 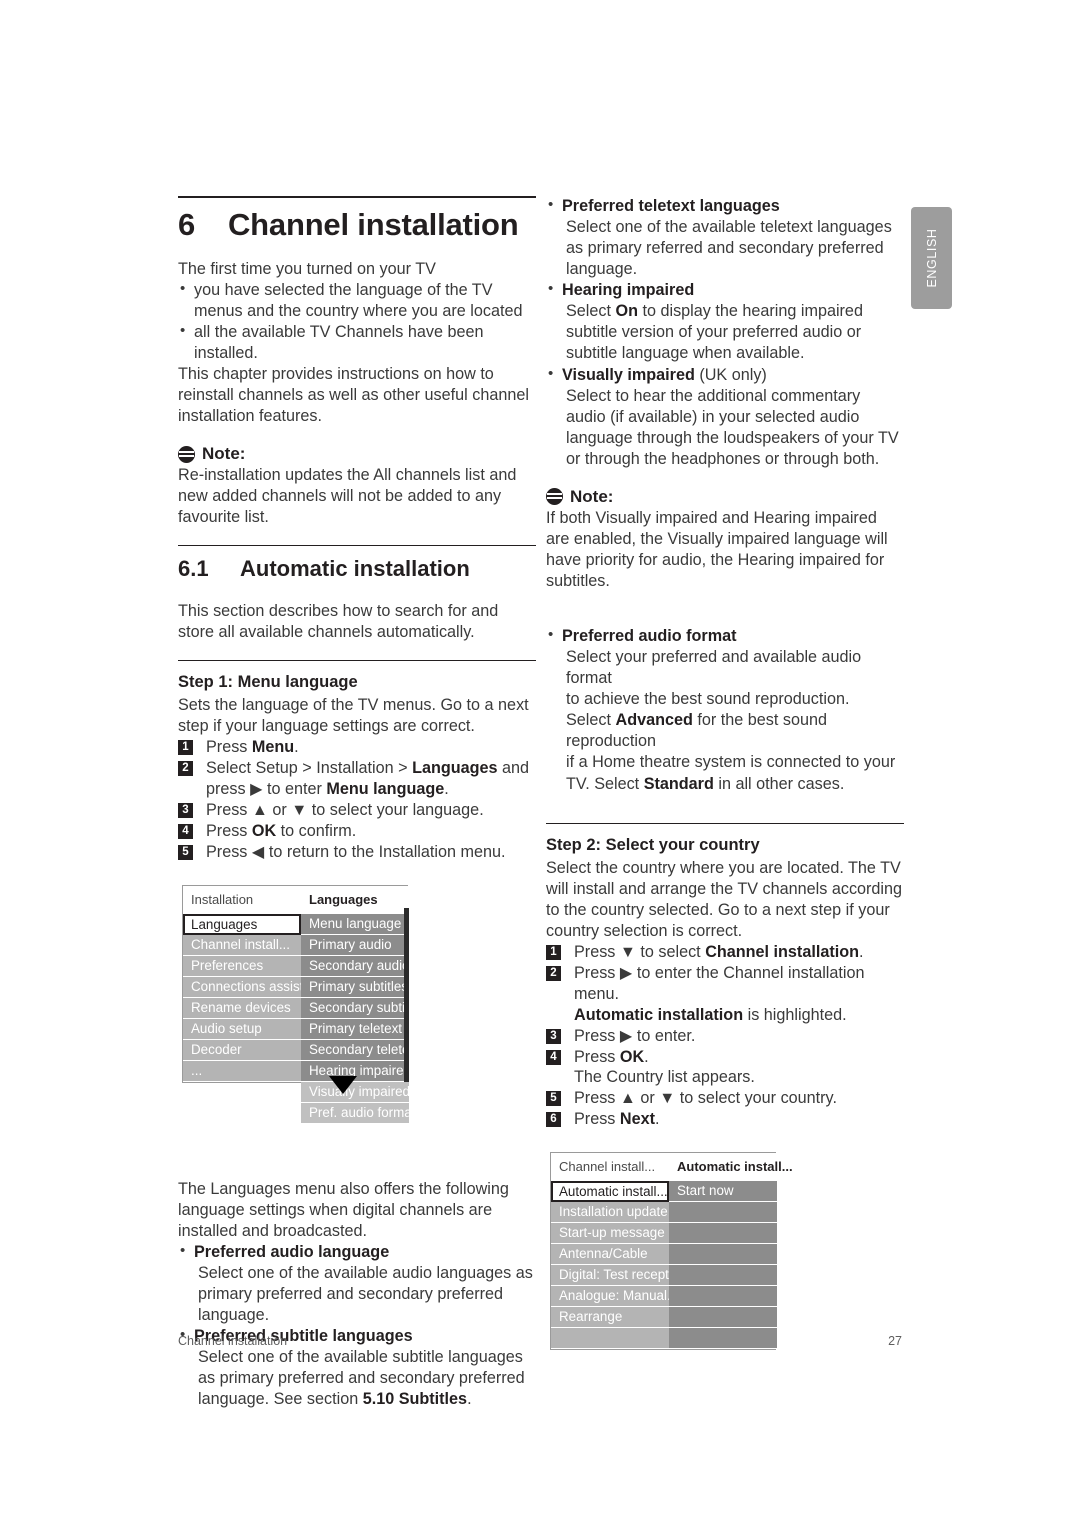 I want to click on tv-menu-left-header: Installation, so click(x=242, y=899).